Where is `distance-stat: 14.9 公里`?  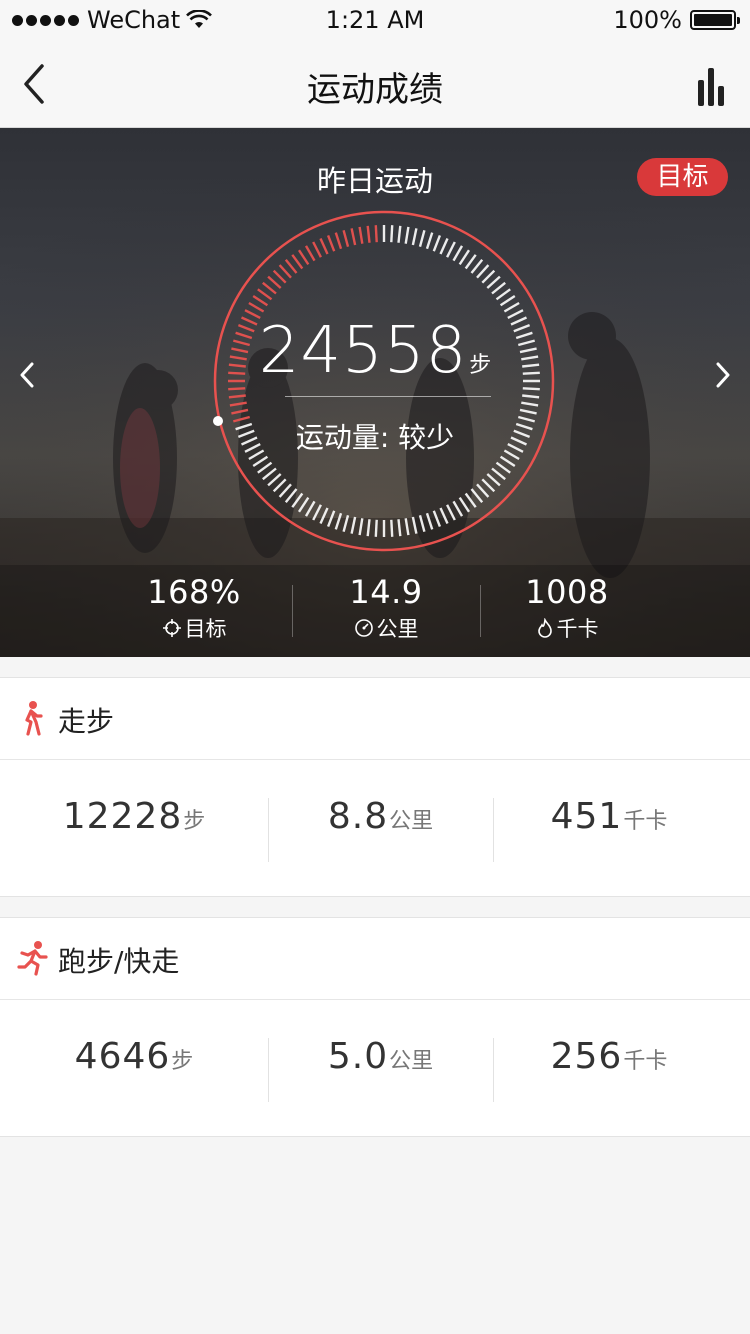 distance-stat: 14.9 公里 is located at coordinates (386, 611).